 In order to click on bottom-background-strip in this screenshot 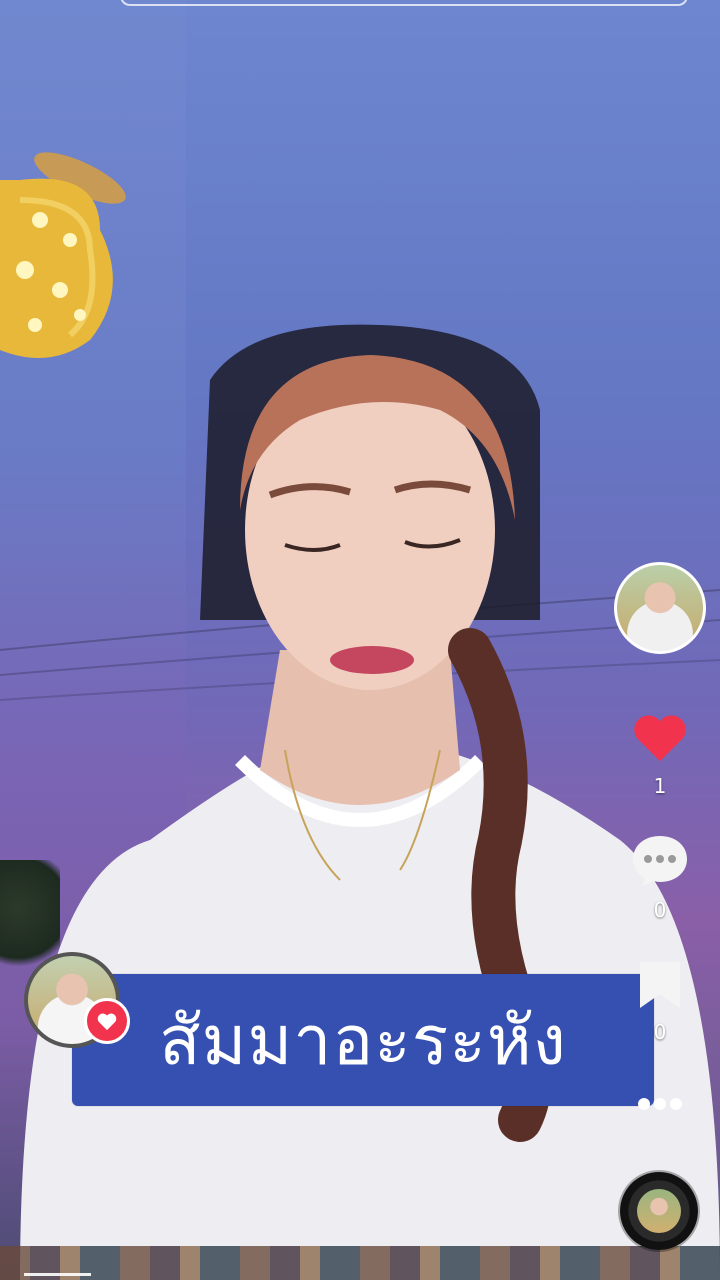, I will do `click(360, 1263)`.